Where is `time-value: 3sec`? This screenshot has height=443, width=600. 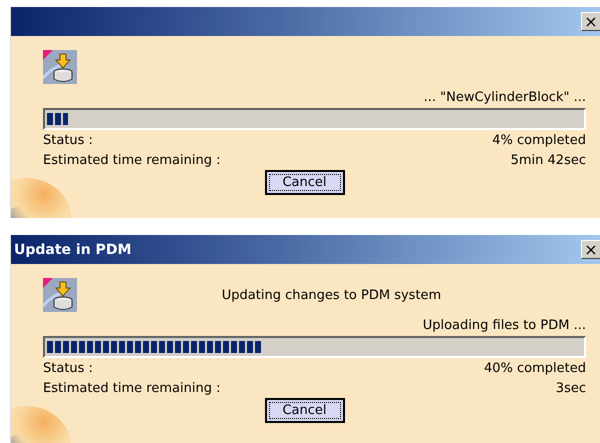 time-value: 3sec is located at coordinates (571, 388).